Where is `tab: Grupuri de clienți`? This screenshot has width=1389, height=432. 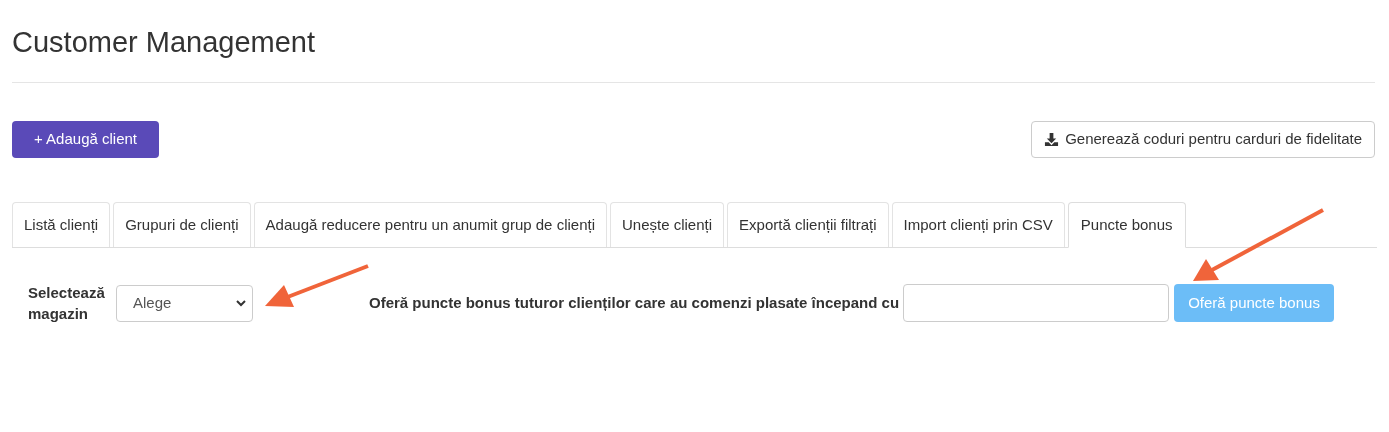
tab: Grupuri de clienți is located at coordinates (182, 224).